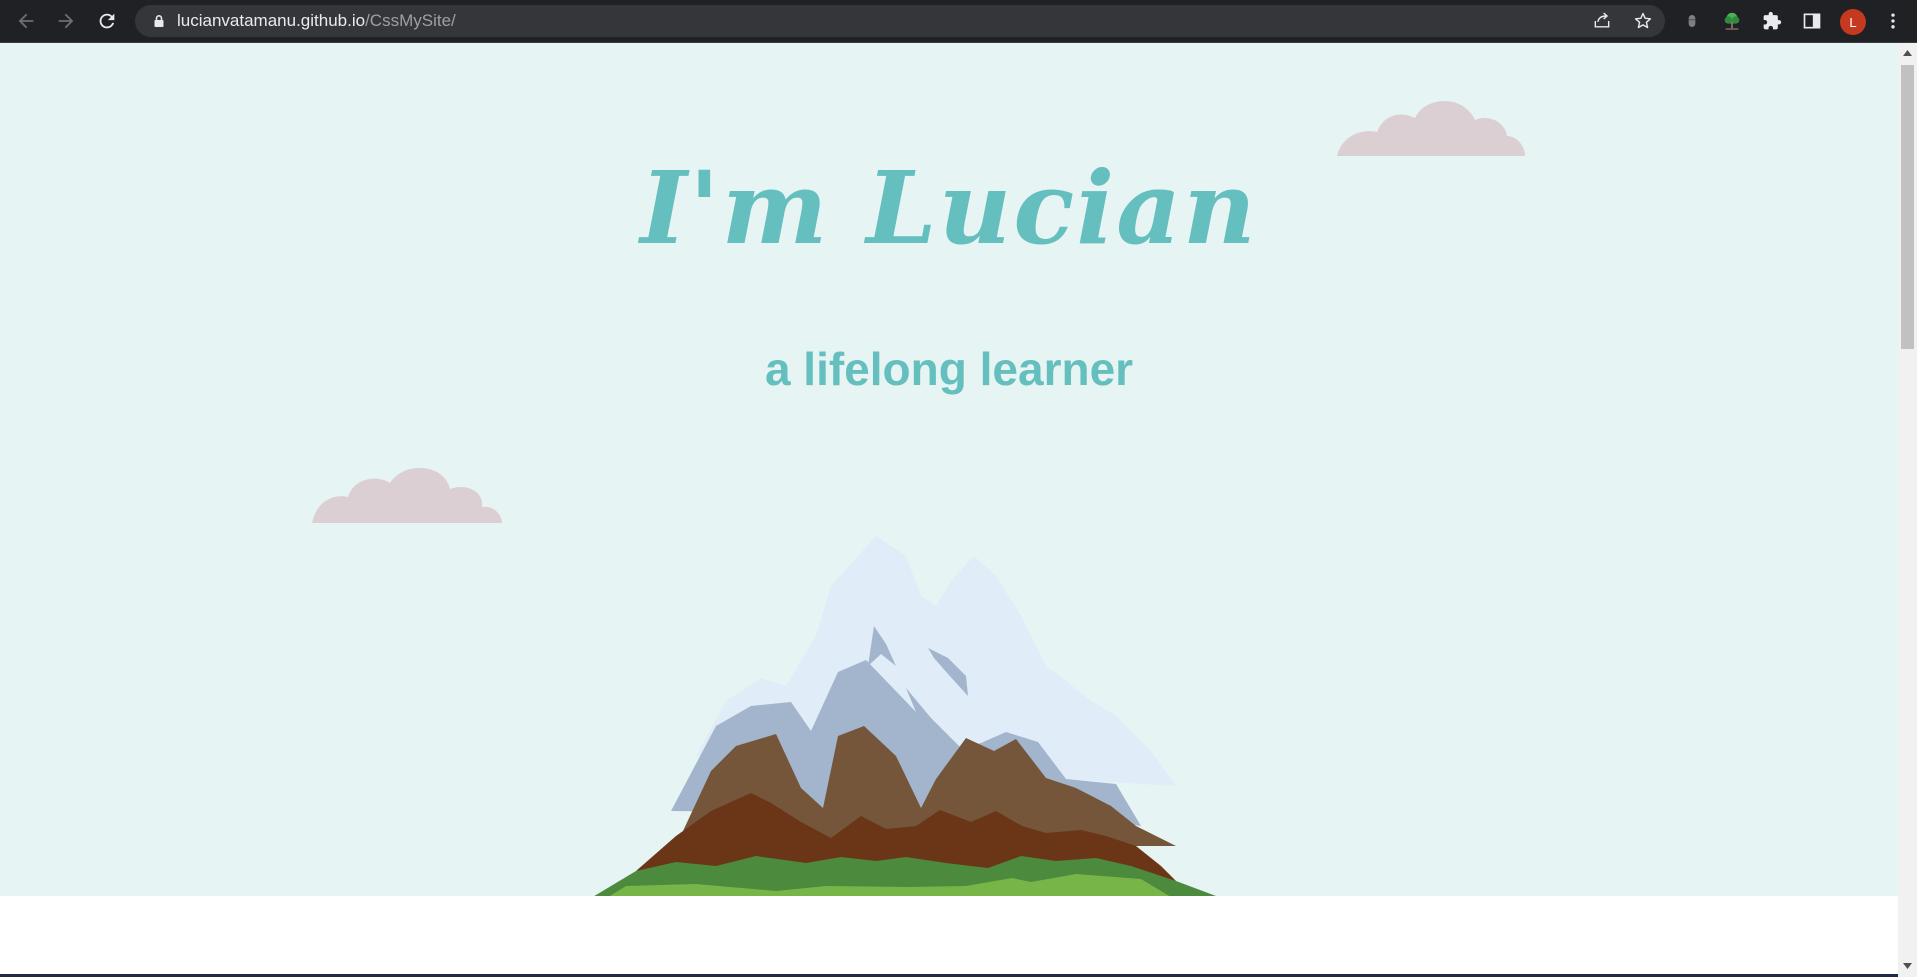  I want to click on address-bar: lucianvatamanu.github.io/CssMySite/, so click(900, 21).